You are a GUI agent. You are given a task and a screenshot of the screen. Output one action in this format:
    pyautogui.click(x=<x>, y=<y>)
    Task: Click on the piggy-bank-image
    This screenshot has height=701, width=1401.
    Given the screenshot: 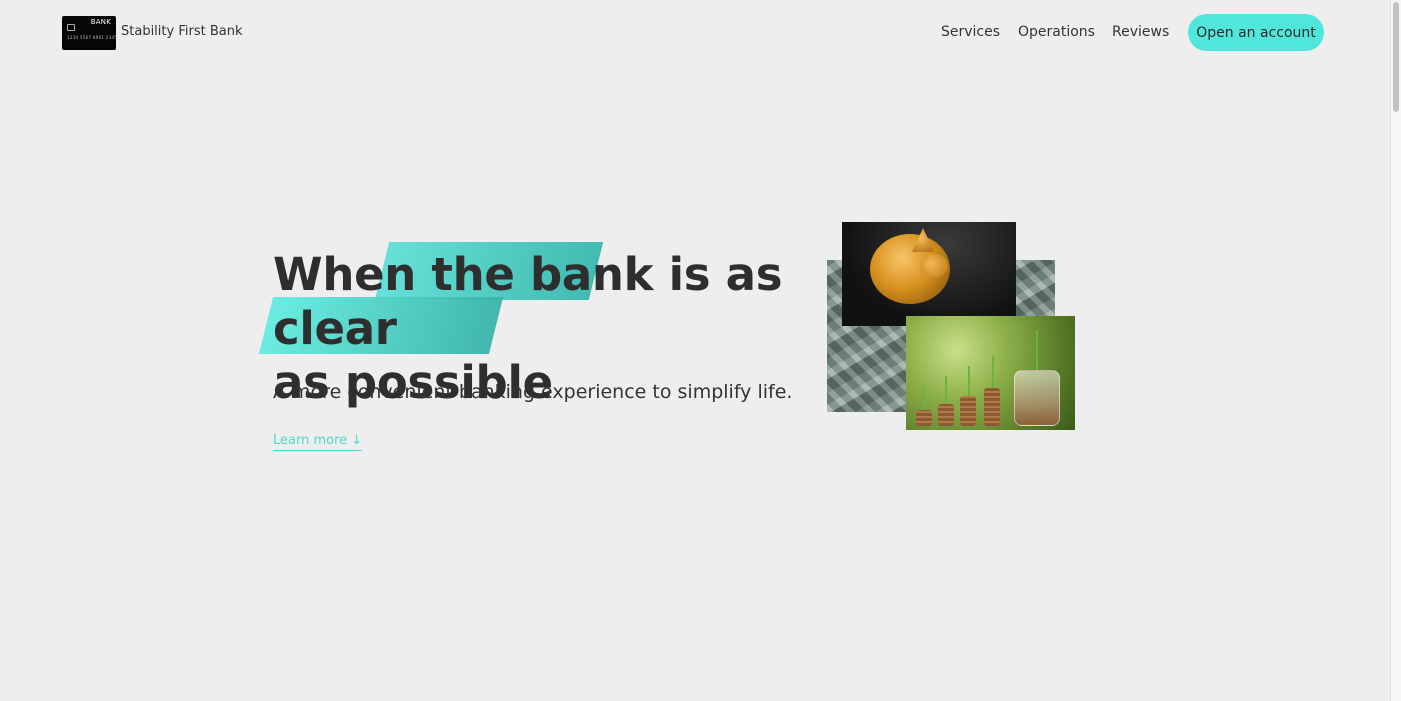 What is the action you would take?
    pyautogui.click(x=929, y=274)
    